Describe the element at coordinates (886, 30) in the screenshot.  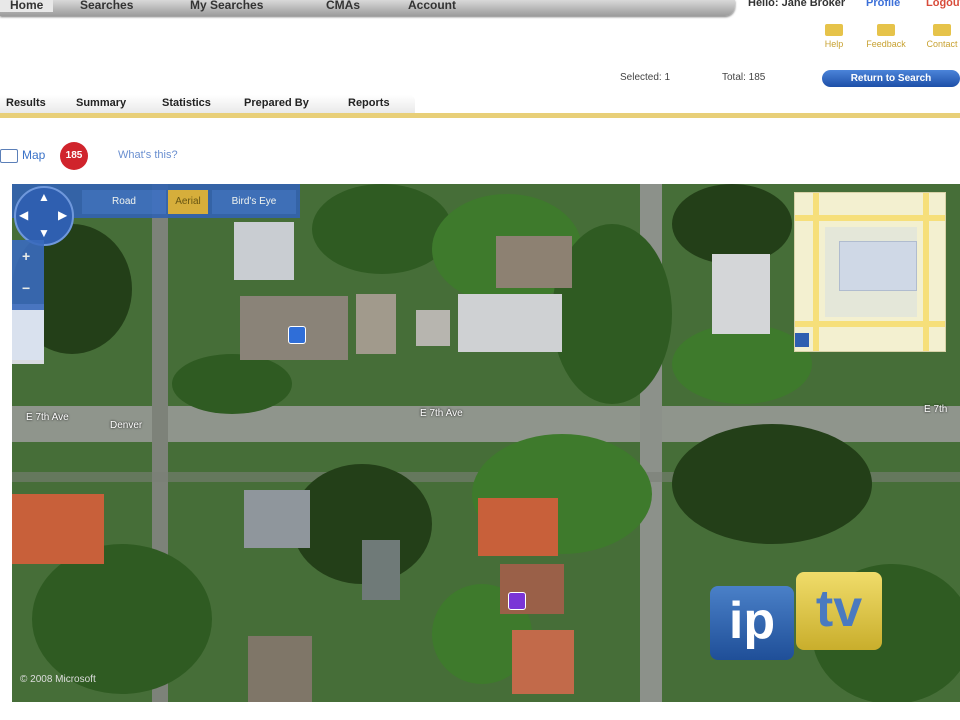
I see `feedback-icon` at that location.